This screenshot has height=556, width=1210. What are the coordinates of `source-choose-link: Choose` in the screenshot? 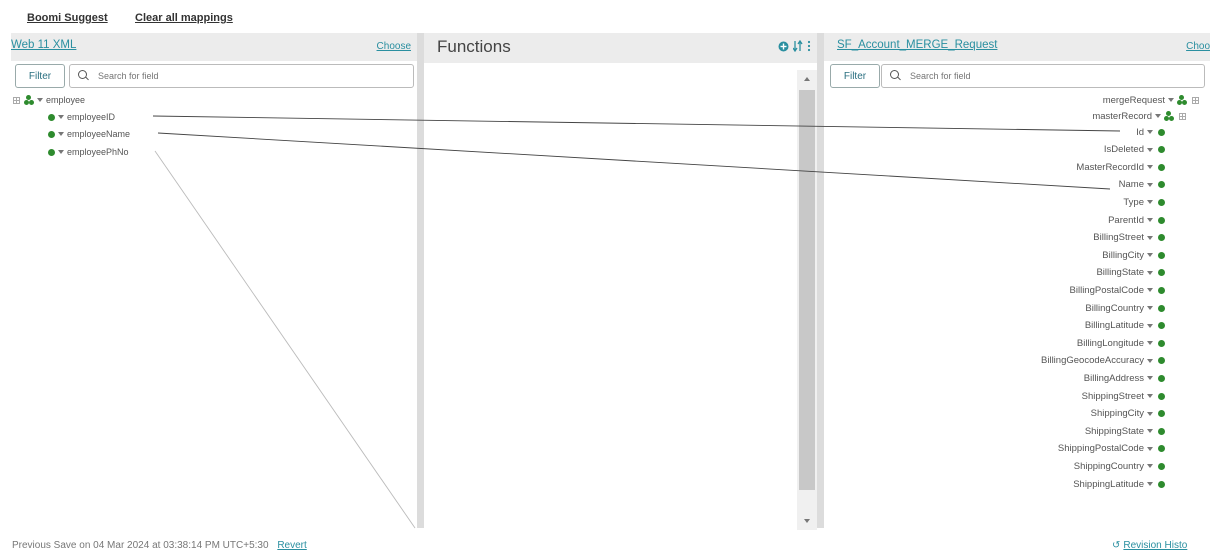 It's located at (394, 46).